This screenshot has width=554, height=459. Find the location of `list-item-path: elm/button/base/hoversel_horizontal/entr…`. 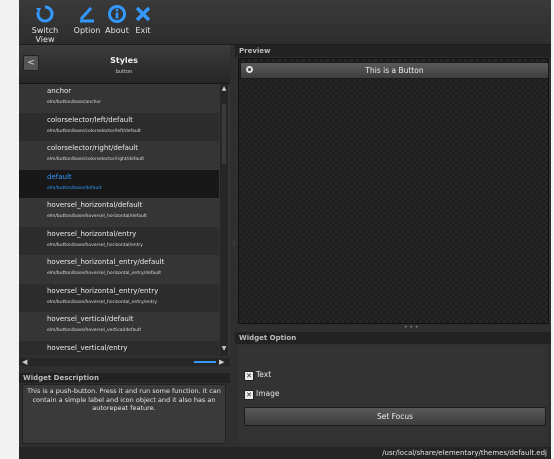

list-item-path: elm/button/base/hoversel_horizontal/entr… is located at coordinates (95, 245).